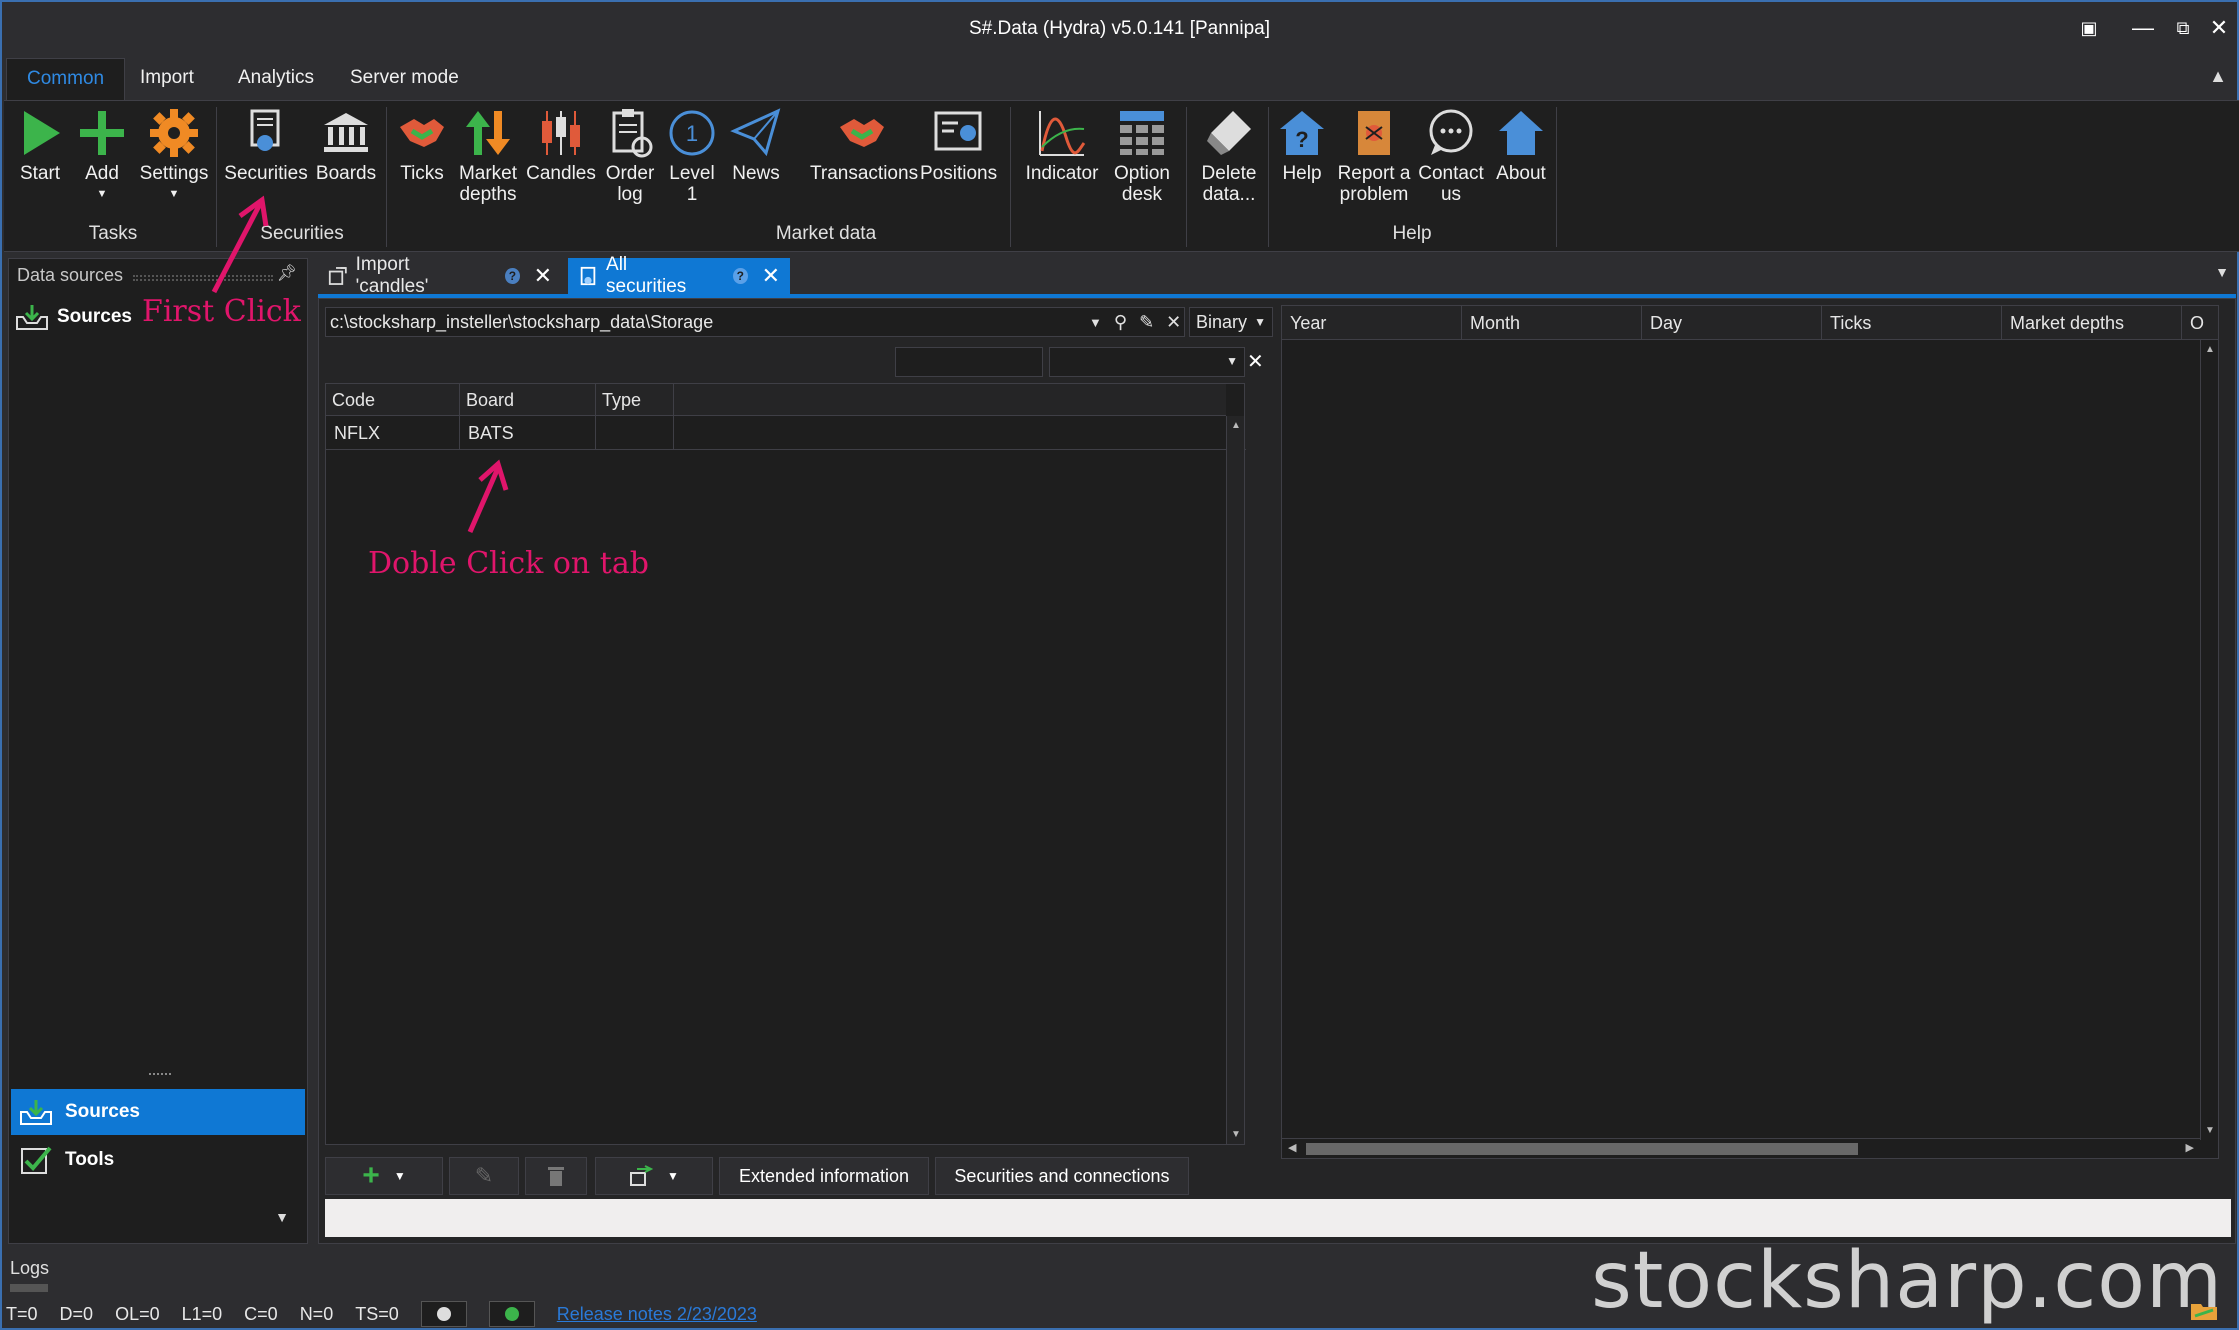 The width and height of the screenshot is (2239, 1330). What do you see at coordinates (1231, 322) in the screenshot?
I see `format-select: Binary ▼` at bounding box center [1231, 322].